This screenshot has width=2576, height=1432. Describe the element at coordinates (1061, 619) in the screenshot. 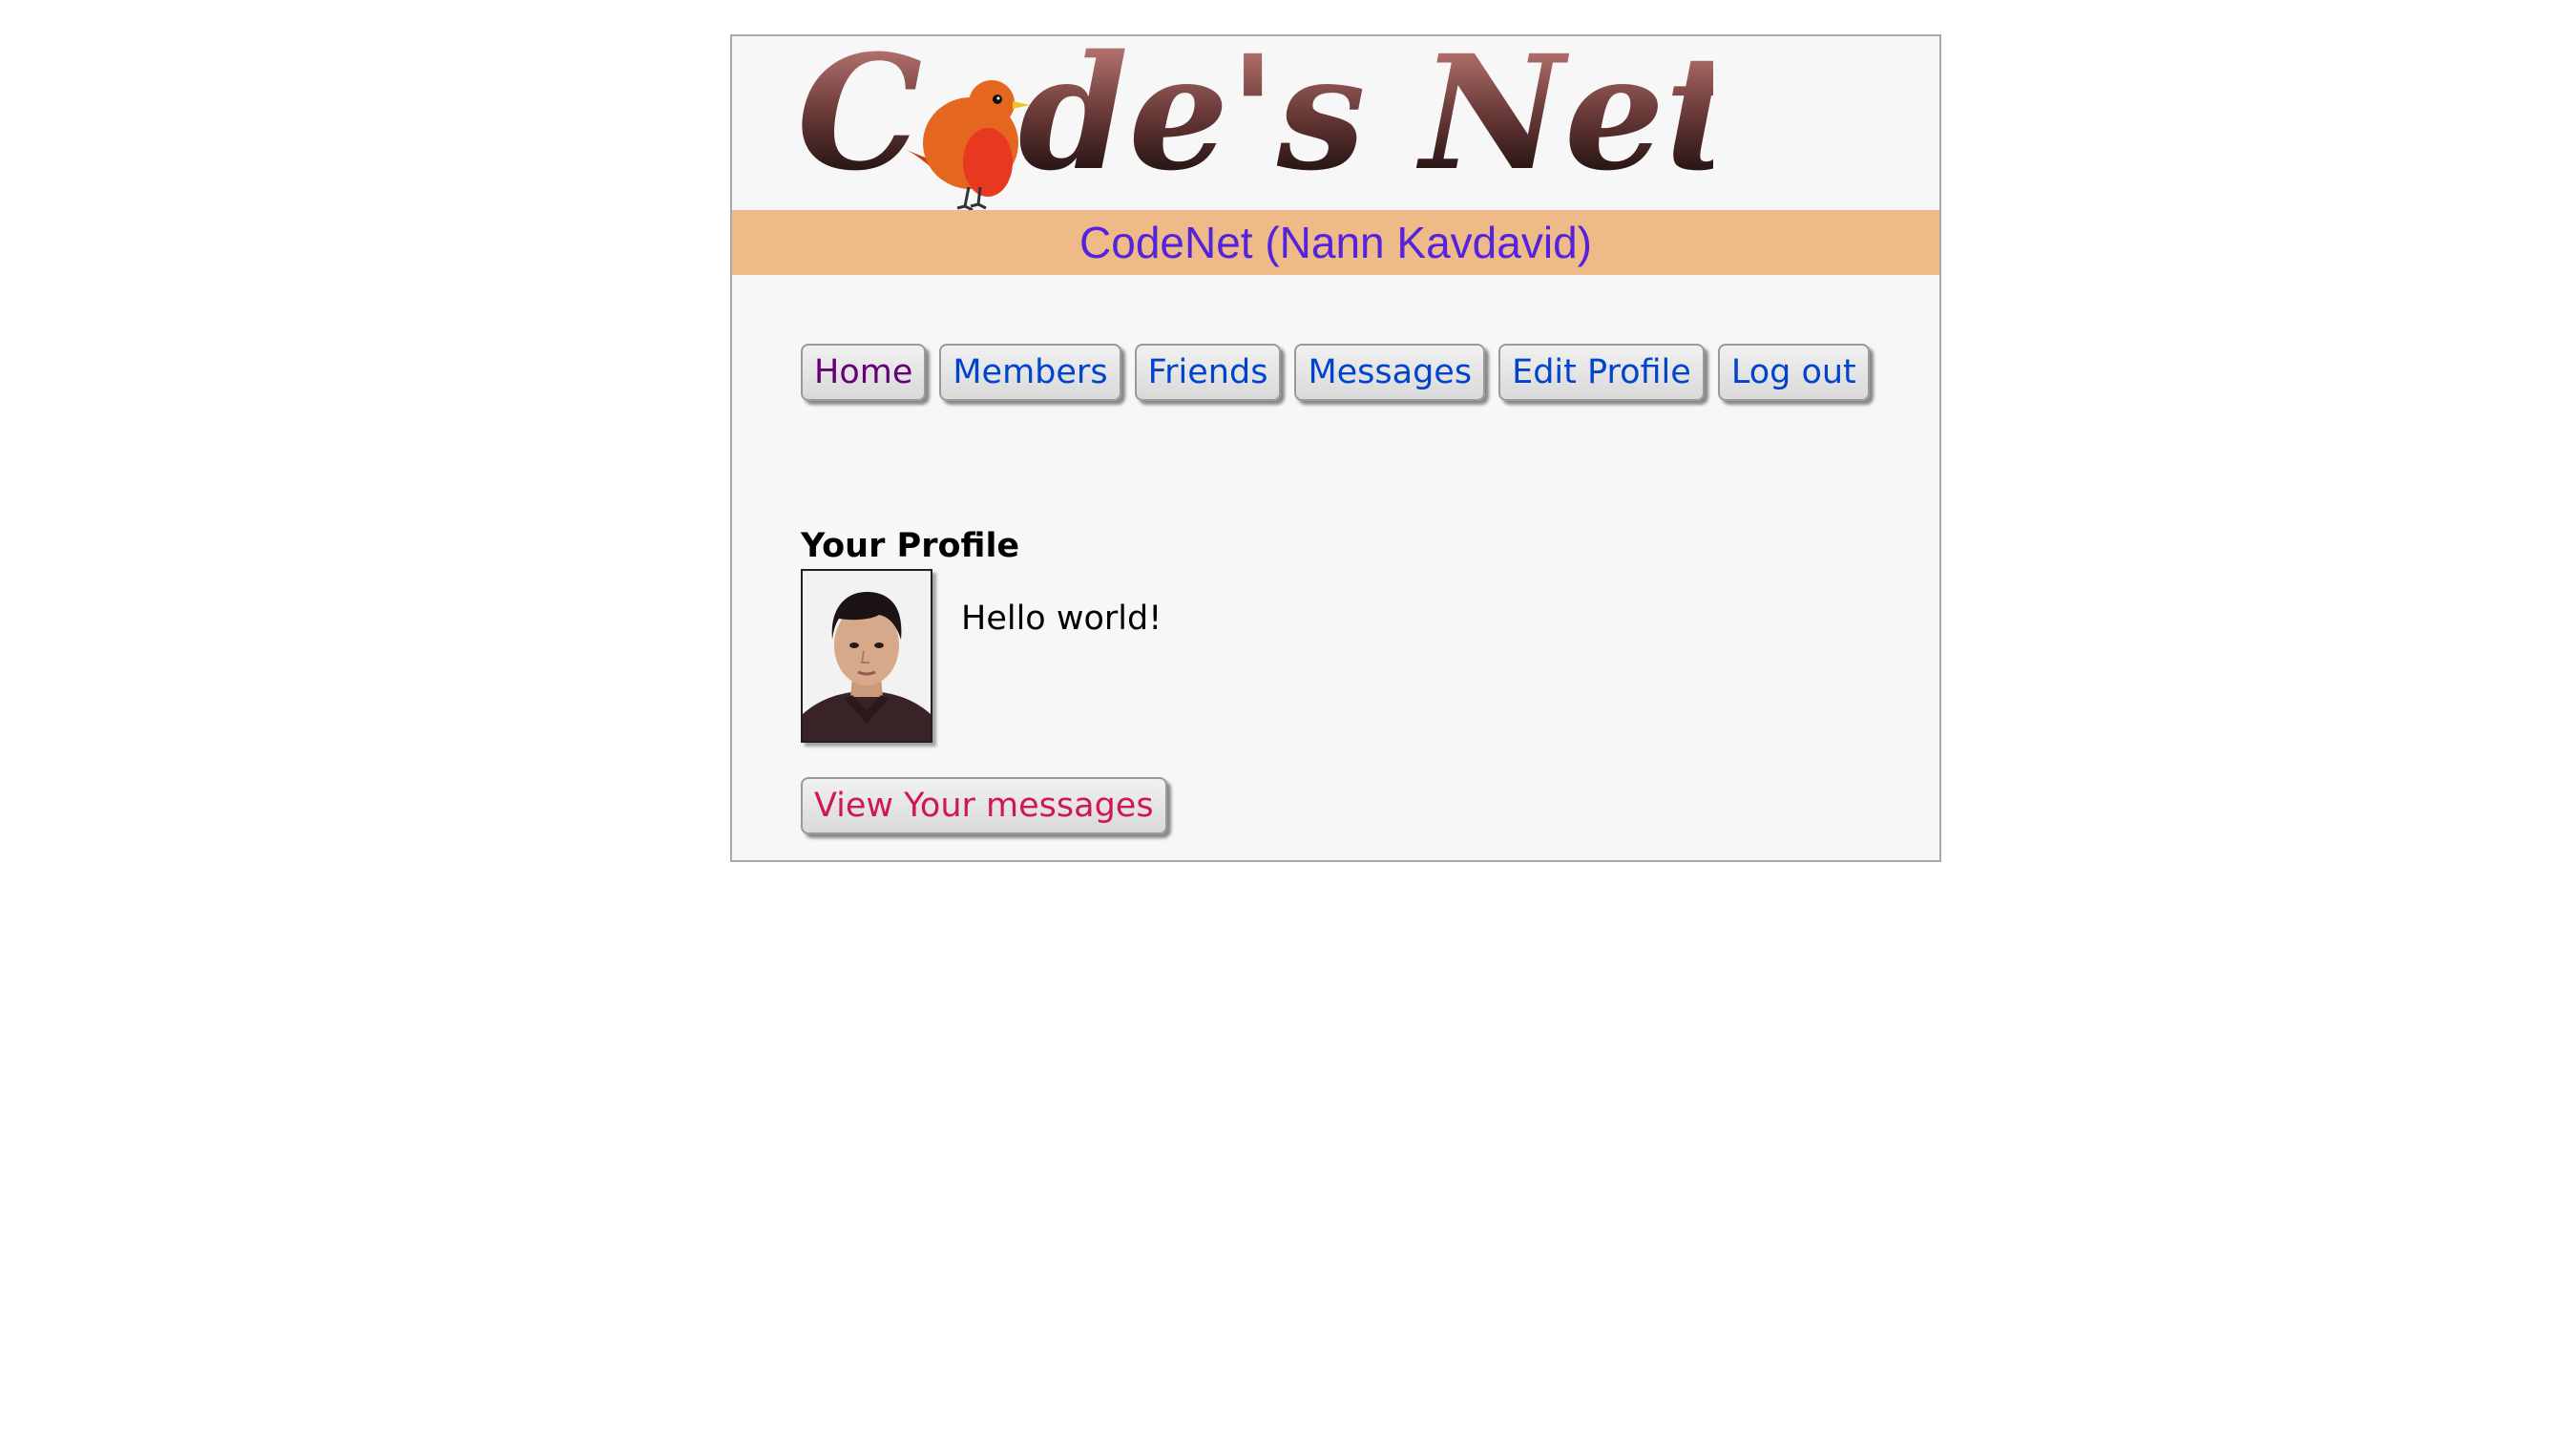

I see `profile-bio: Hello world!` at that location.